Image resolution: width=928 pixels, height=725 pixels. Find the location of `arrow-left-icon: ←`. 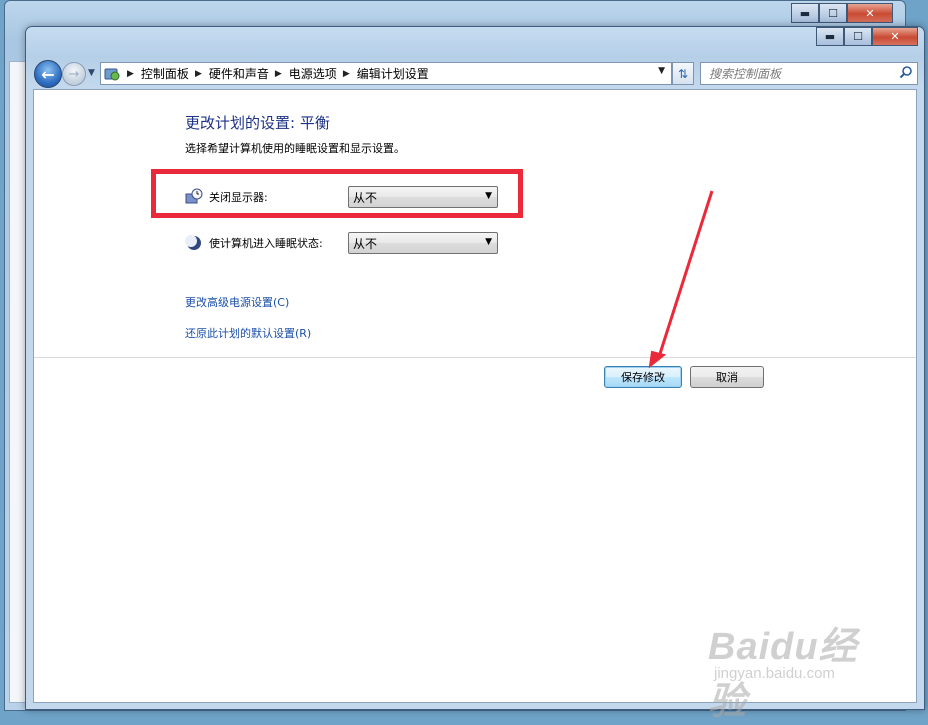

arrow-left-icon: ← is located at coordinates (48, 74).